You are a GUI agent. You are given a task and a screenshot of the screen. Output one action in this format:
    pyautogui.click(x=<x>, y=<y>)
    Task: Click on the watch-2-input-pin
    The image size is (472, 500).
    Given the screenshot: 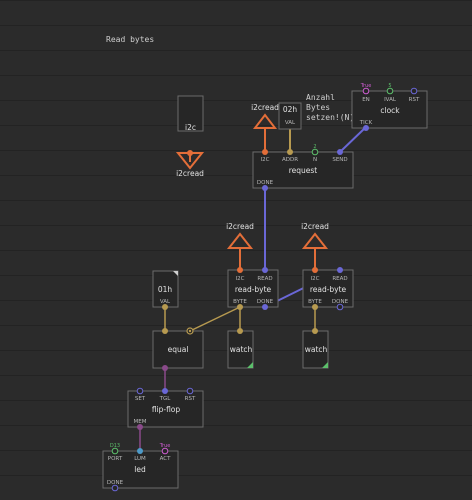 What is the action you would take?
    pyautogui.click(x=315, y=331)
    